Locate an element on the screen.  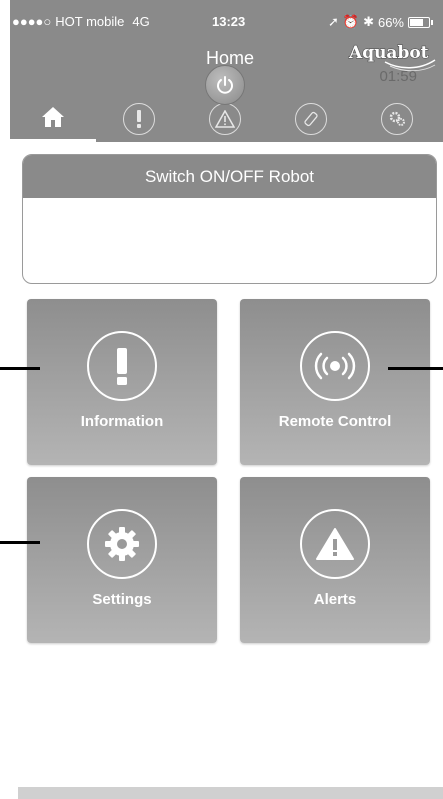
remote-control-label: Remote Control is located at coordinates (335, 421).